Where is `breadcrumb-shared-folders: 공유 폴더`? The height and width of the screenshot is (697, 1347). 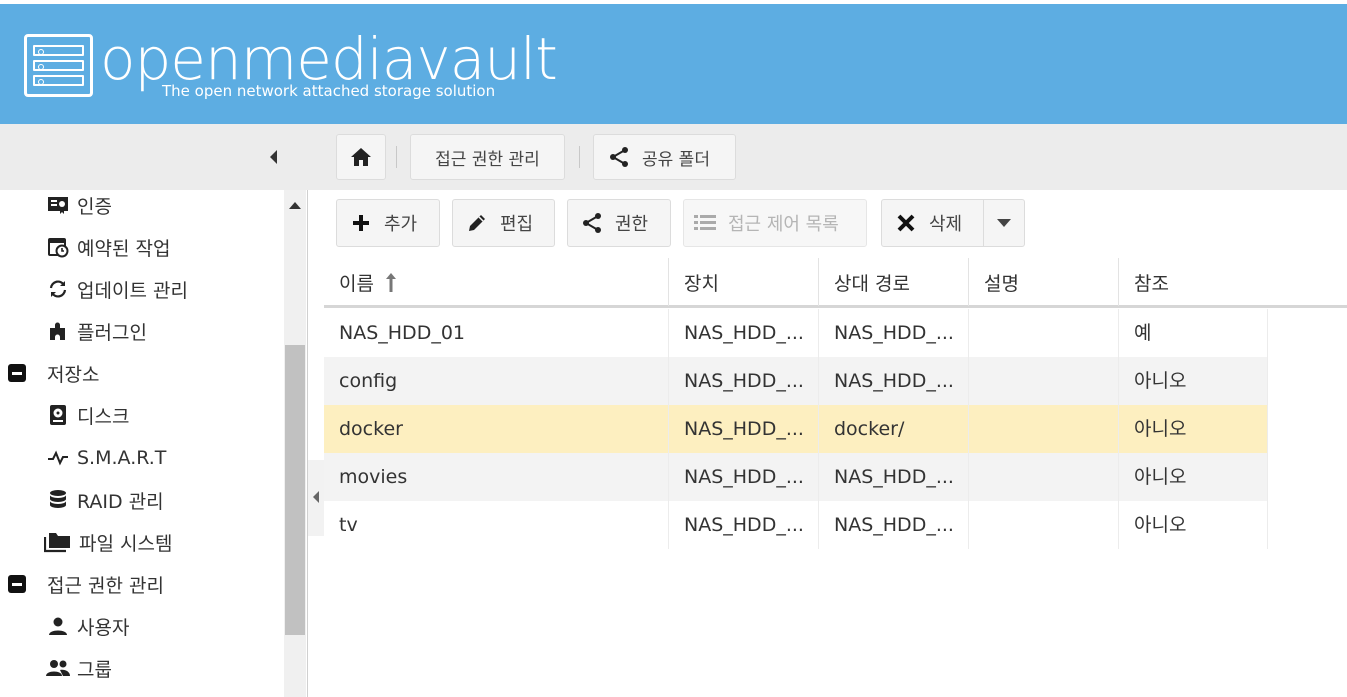 breadcrumb-shared-folders: 공유 폴더 is located at coordinates (664, 157).